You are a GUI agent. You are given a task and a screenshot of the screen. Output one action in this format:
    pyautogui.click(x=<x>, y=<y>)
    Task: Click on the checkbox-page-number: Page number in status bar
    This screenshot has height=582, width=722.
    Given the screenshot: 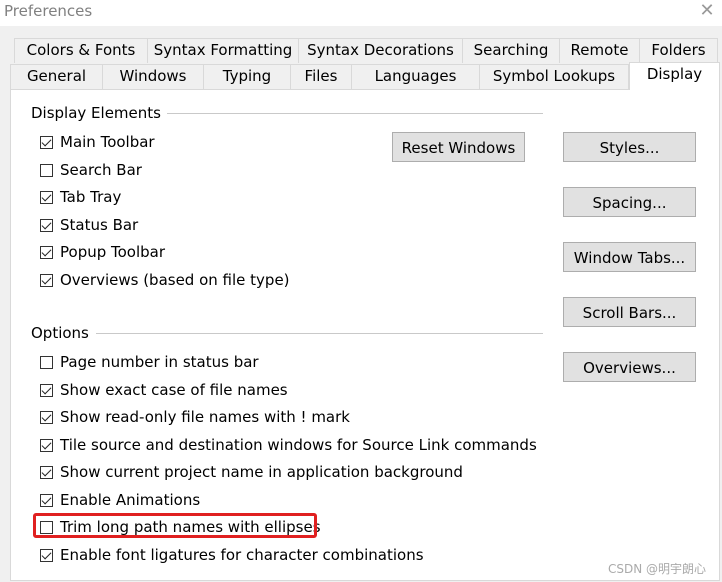 What is the action you would take?
    pyautogui.click(x=149, y=362)
    